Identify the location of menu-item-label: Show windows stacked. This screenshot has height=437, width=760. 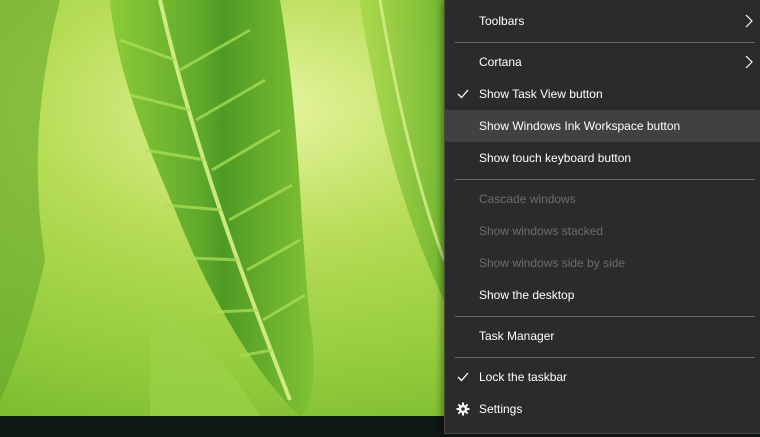
(541, 231).